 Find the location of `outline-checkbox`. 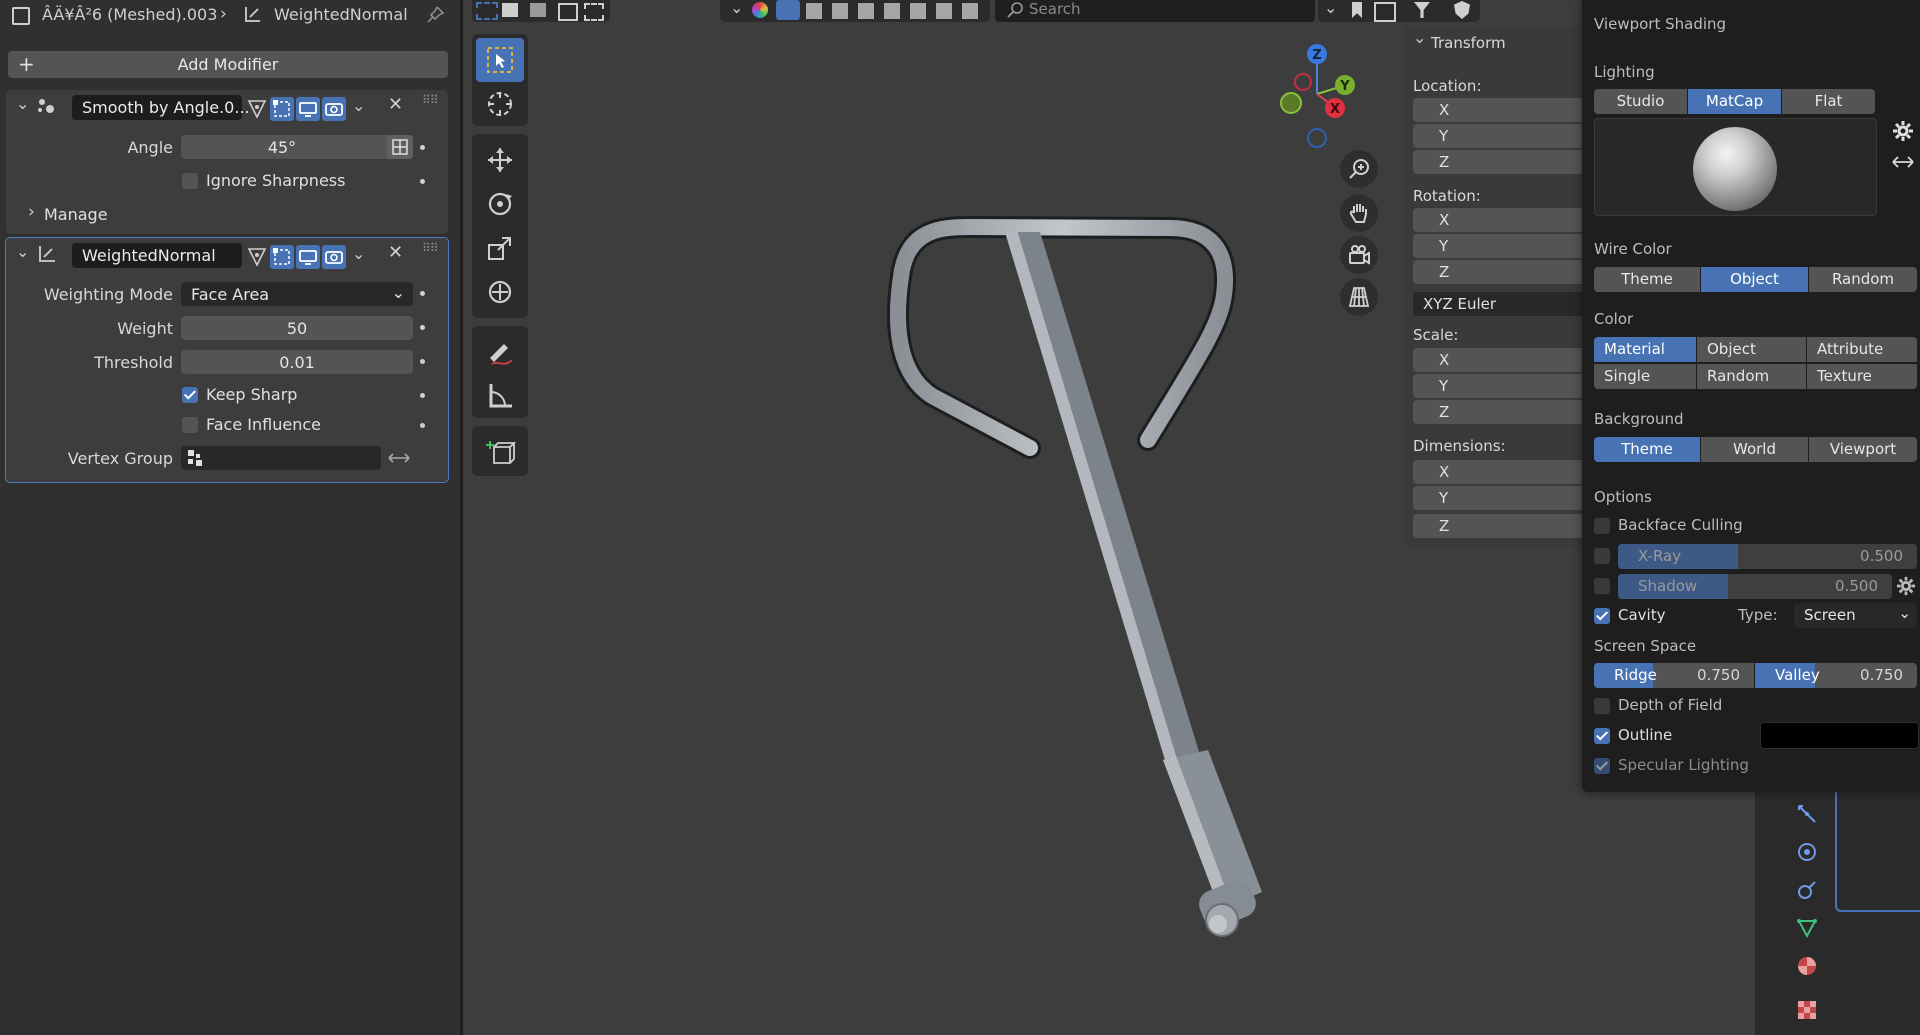

outline-checkbox is located at coordinates (1602, 736).